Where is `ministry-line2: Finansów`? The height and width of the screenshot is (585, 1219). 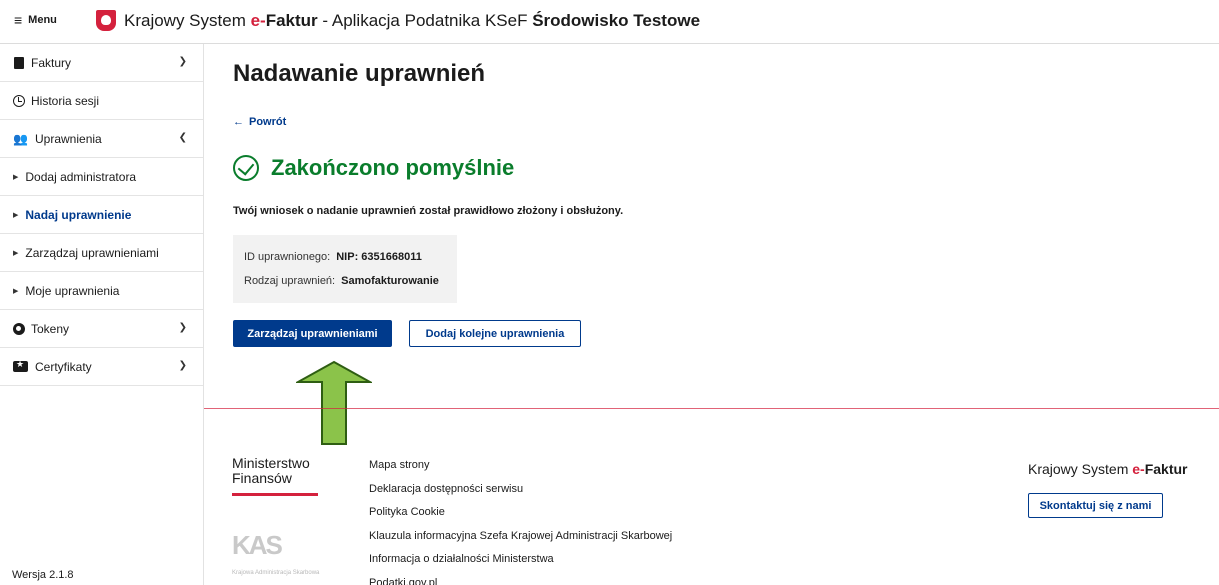 ministry-line2: Finansów is located at coordinates (262, 478).